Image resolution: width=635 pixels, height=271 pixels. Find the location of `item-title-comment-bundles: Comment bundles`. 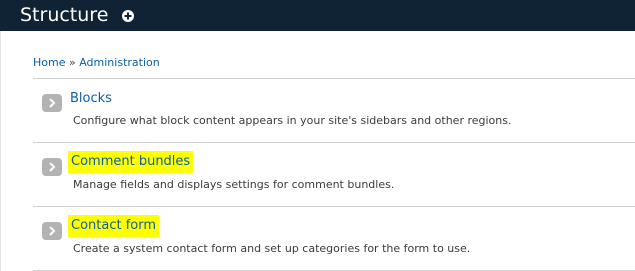

item-title-comment-bundles: Comment bundles is located at coordinates (131, 162).